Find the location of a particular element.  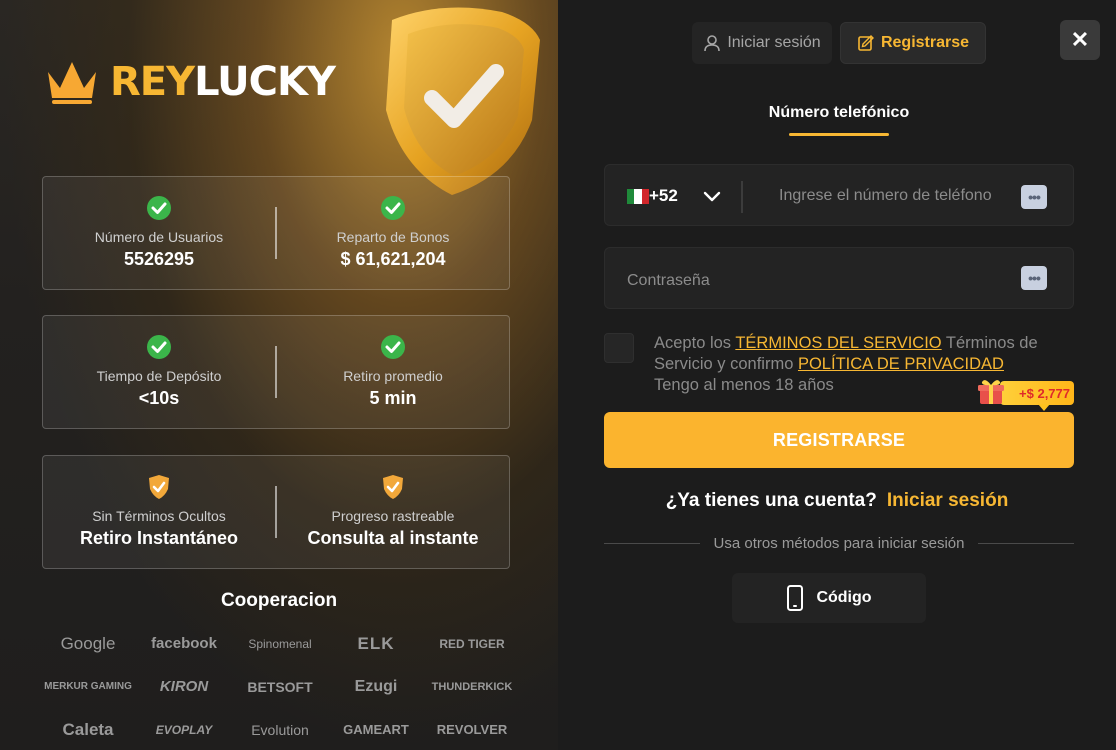

partner-logo: Ezugi is located at coordinates (376, 686).